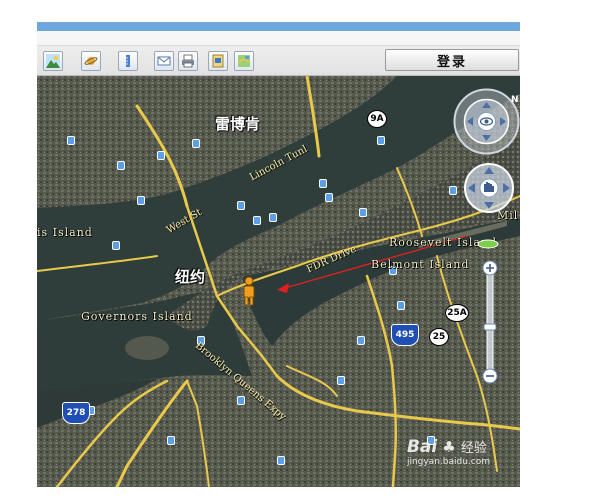 This screenshot has height=502, width=600. I want to click on baidu-watermark: Bai ♣ 经验 jingyan.baidu.com, so click(448, 452).